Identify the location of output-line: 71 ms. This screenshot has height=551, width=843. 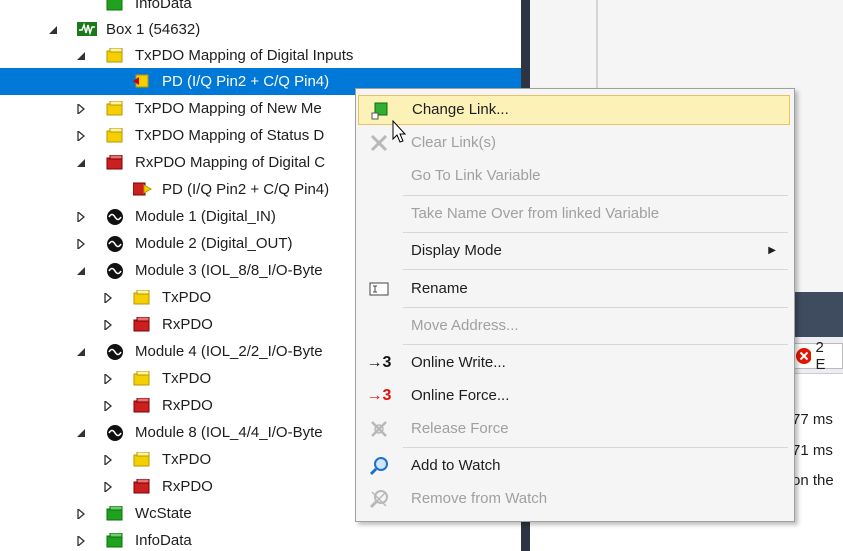
(812, 450).